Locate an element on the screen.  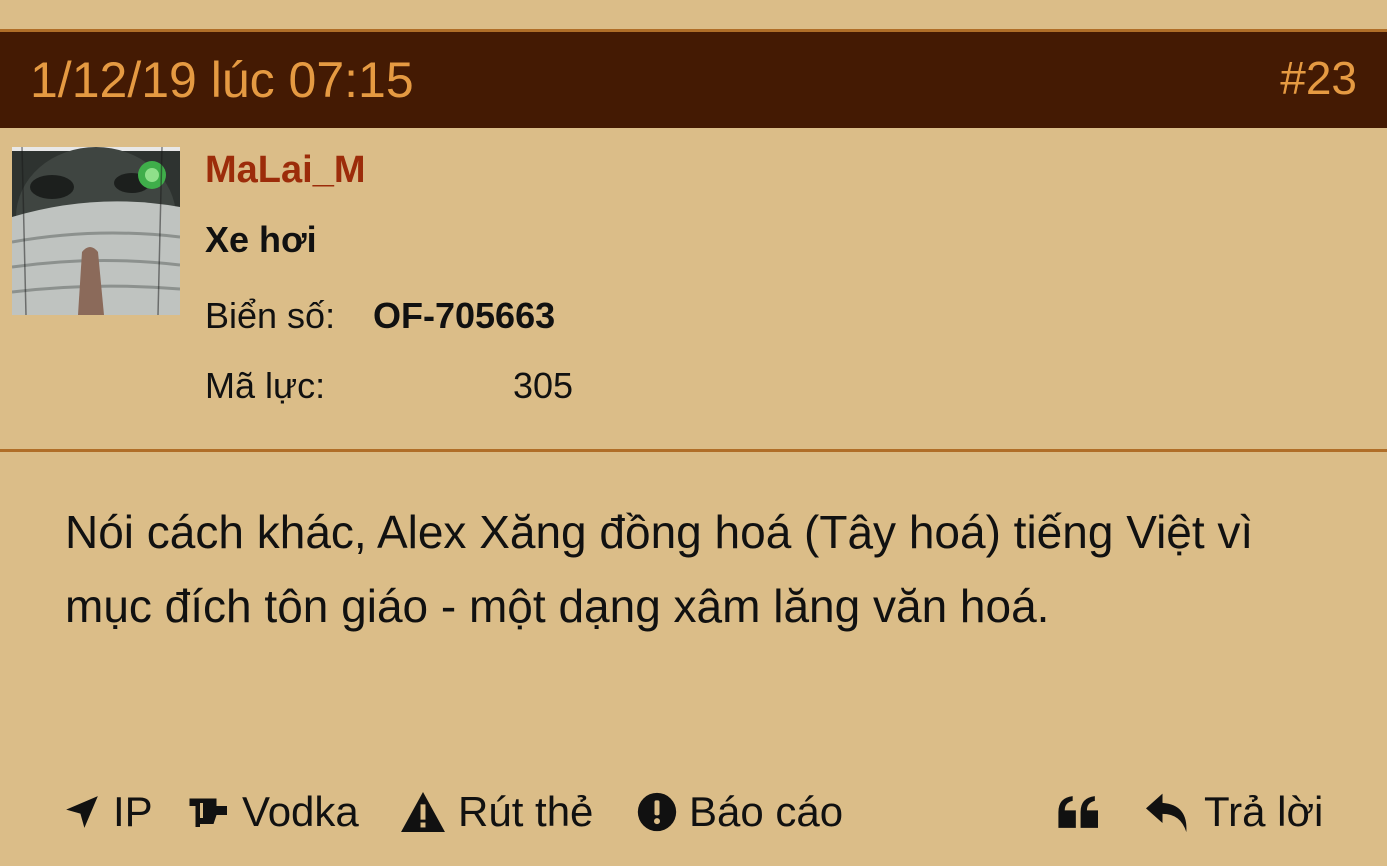
stat-label-horsepower: Mã lực: is located at coordinates (265, 385).